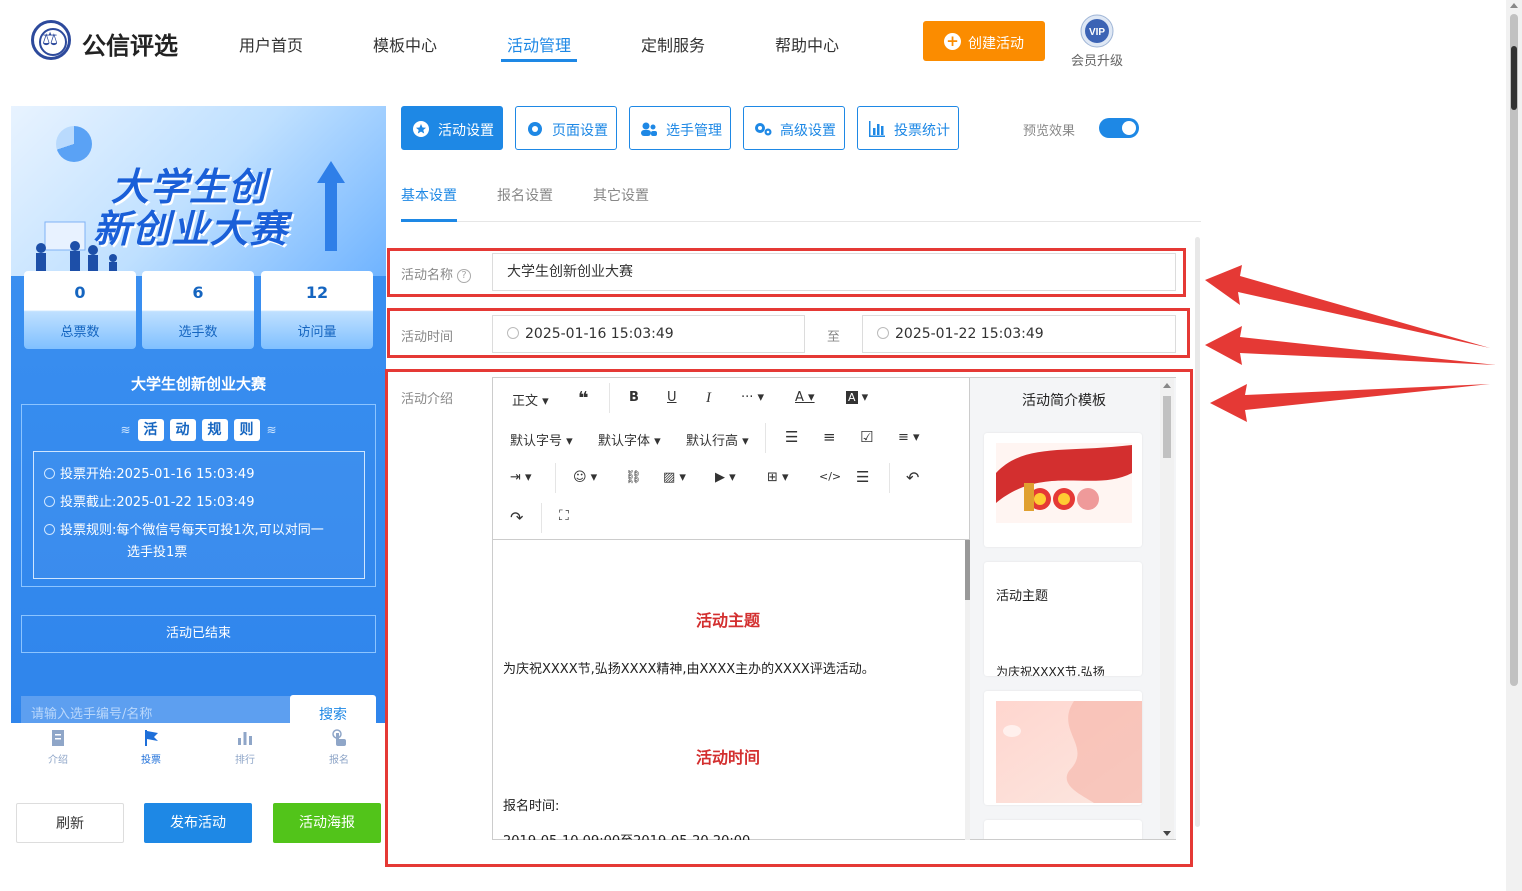  What do you see at coordinates (673, 44) in the screenshot?
I see `nav-custom-service: 定制服务` at bounding box center [673, 44].